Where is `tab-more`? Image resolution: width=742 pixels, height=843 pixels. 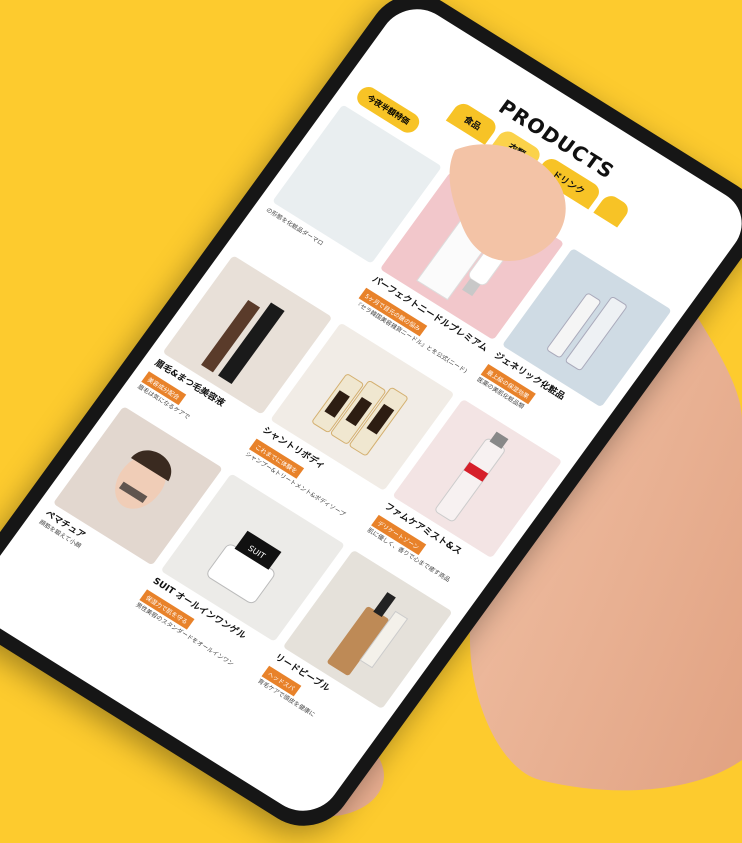
tab-more is located at coordinates (612, 210).